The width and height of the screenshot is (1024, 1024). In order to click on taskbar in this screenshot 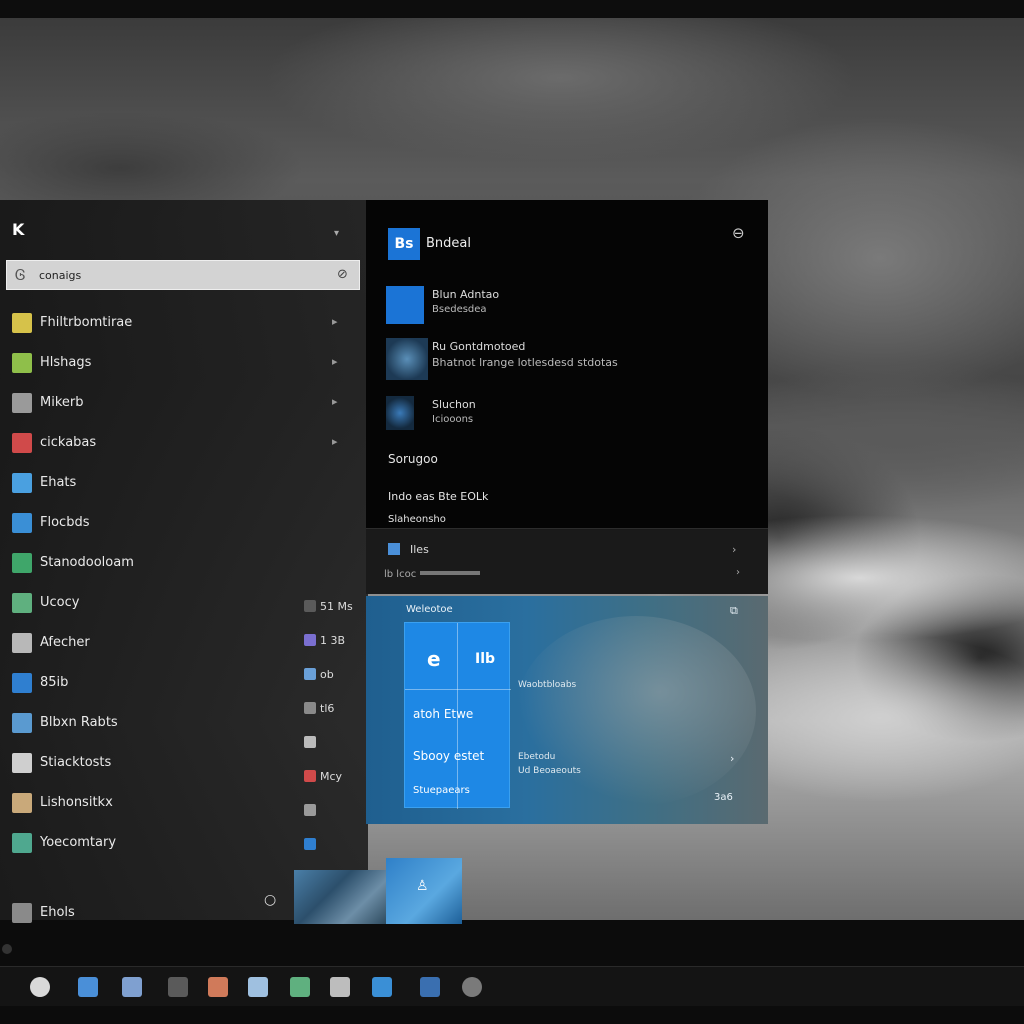, I will do `click(512, 986)`.